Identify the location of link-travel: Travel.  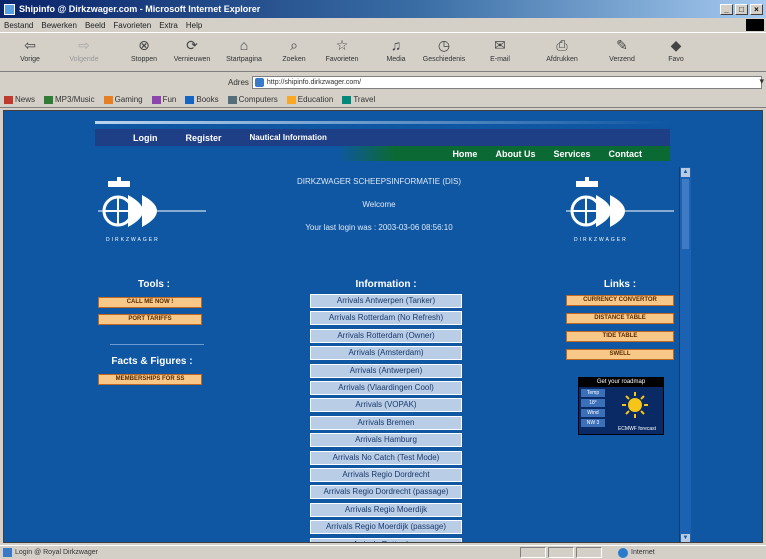
(358, 99).